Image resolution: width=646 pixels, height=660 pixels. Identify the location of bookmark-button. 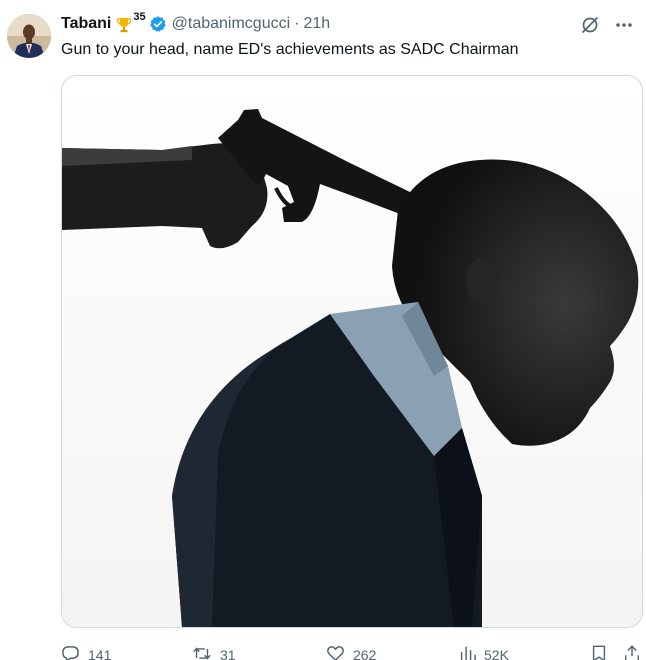
(599, 652).